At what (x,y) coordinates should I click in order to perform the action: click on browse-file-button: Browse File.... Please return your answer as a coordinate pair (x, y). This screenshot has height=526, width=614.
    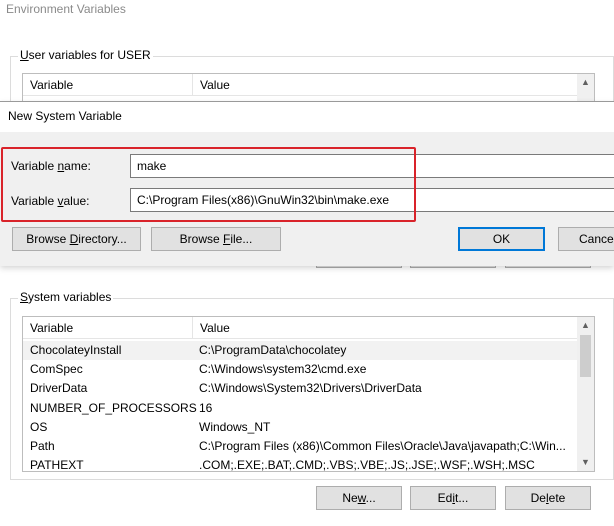
    Looking at the image, I should click on (216, 239).